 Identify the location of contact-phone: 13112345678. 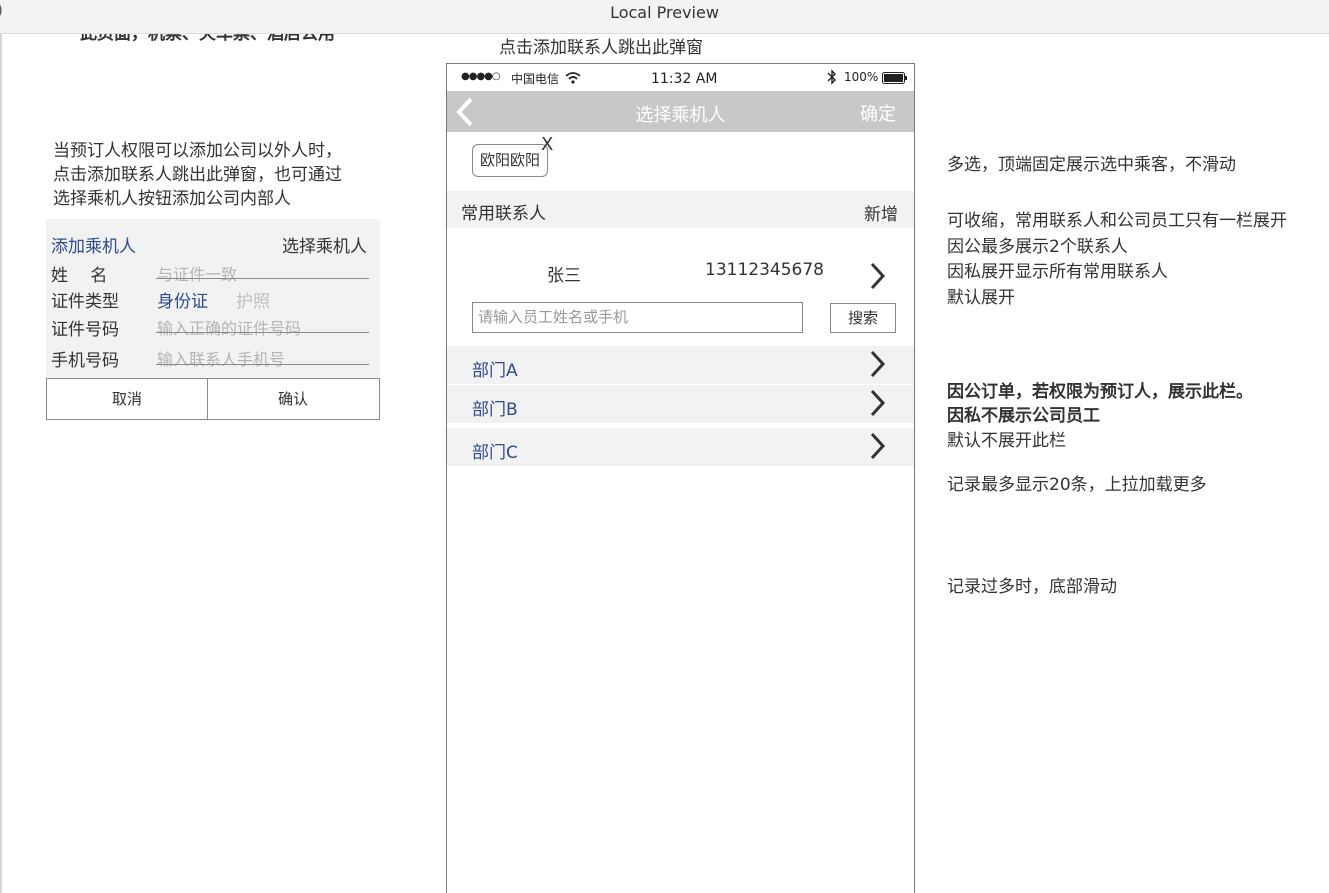
(764, 270).